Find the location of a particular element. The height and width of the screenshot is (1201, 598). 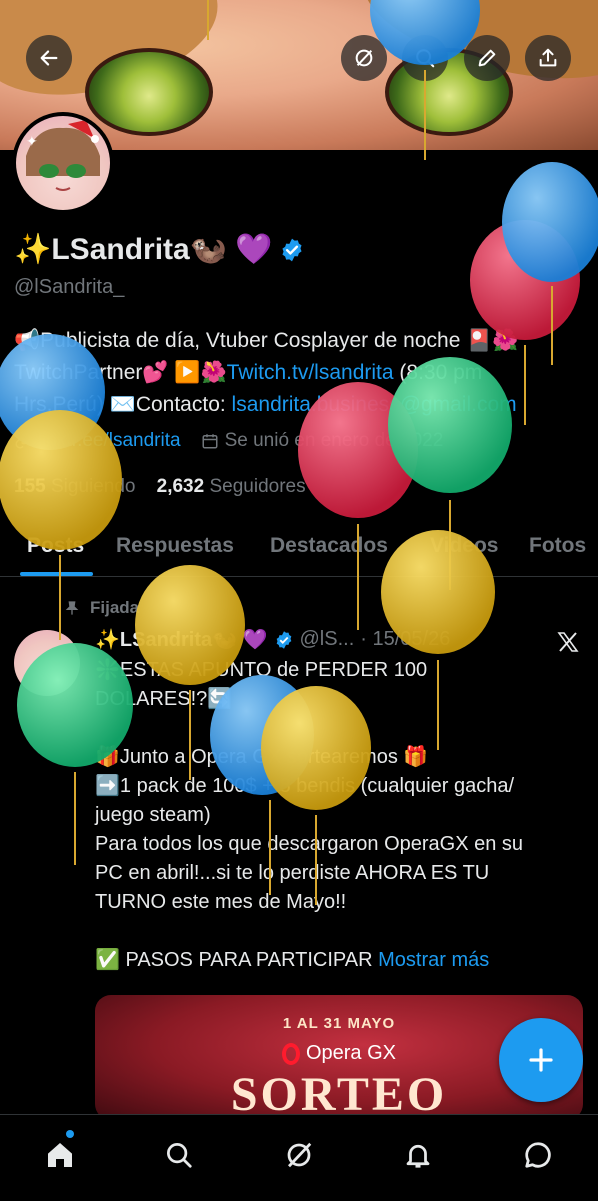

tab-replies: Respuestas is located at coordinates (175, 546).